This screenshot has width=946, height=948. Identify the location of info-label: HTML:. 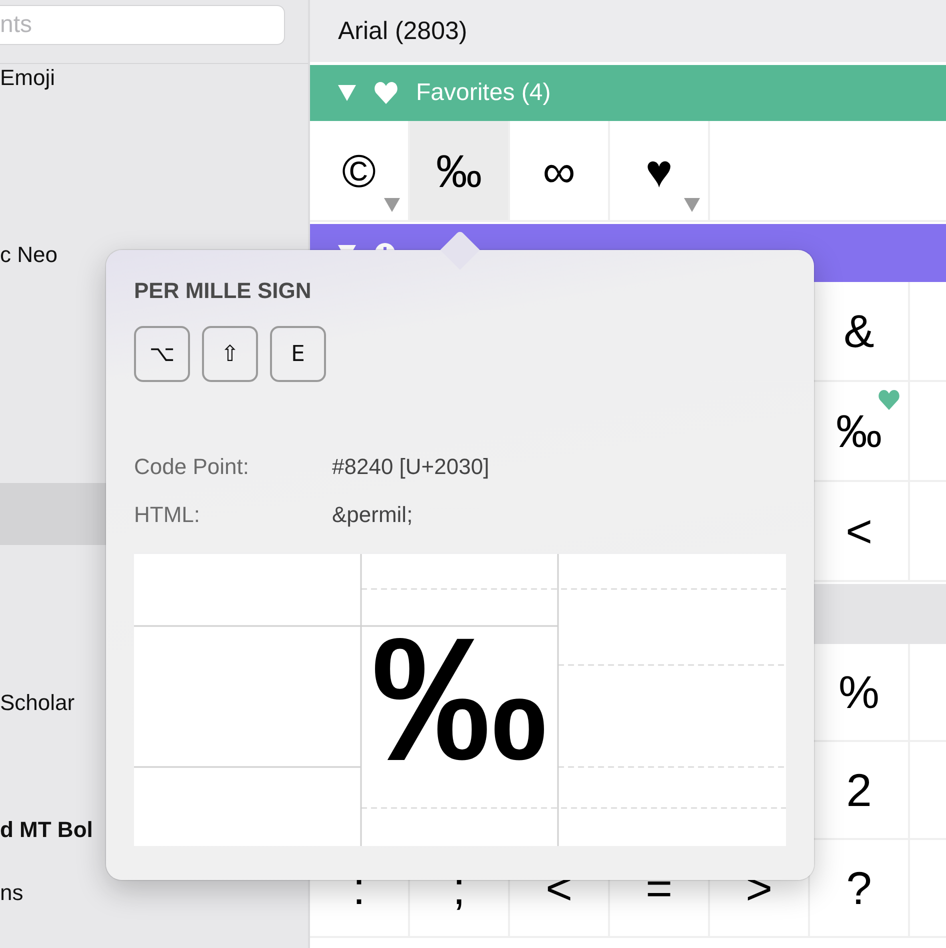
(167, 515).